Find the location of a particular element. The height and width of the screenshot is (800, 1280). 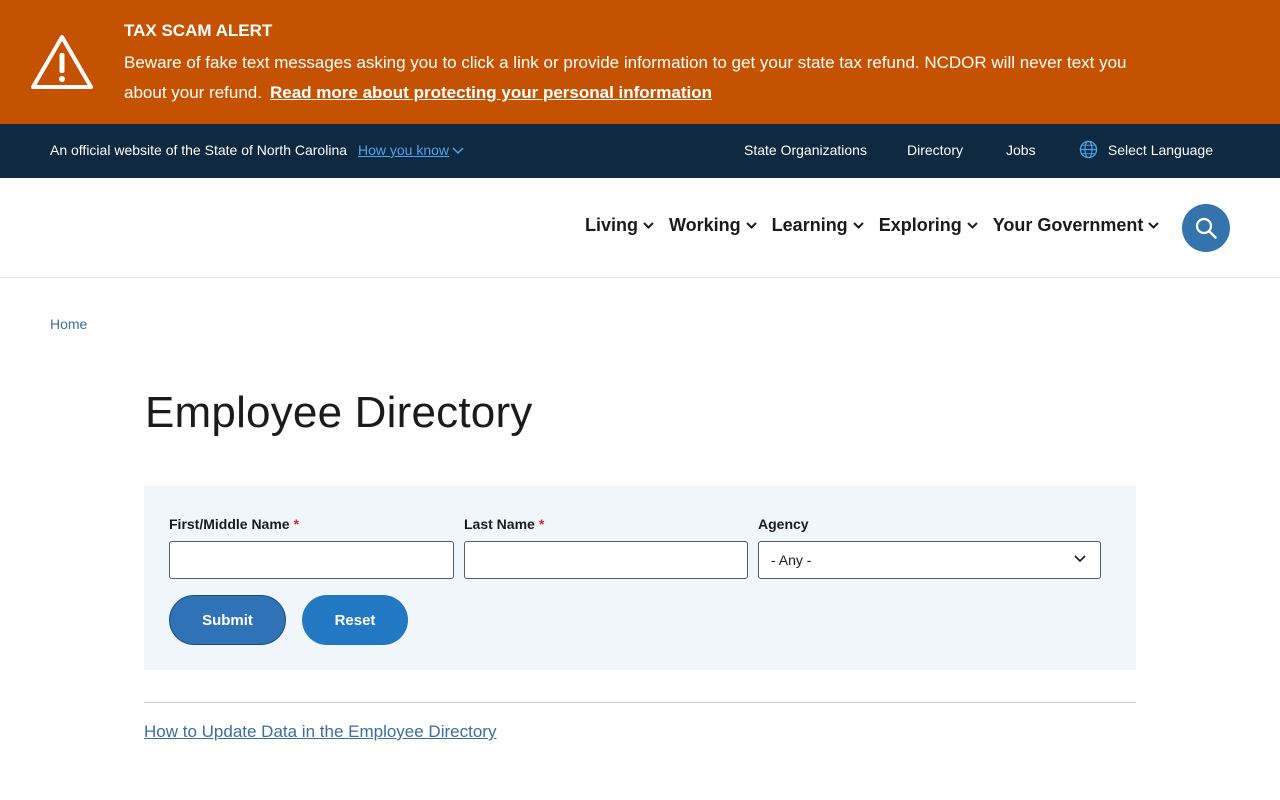

nav-item-working: Working is located at coordinates (713, 225).